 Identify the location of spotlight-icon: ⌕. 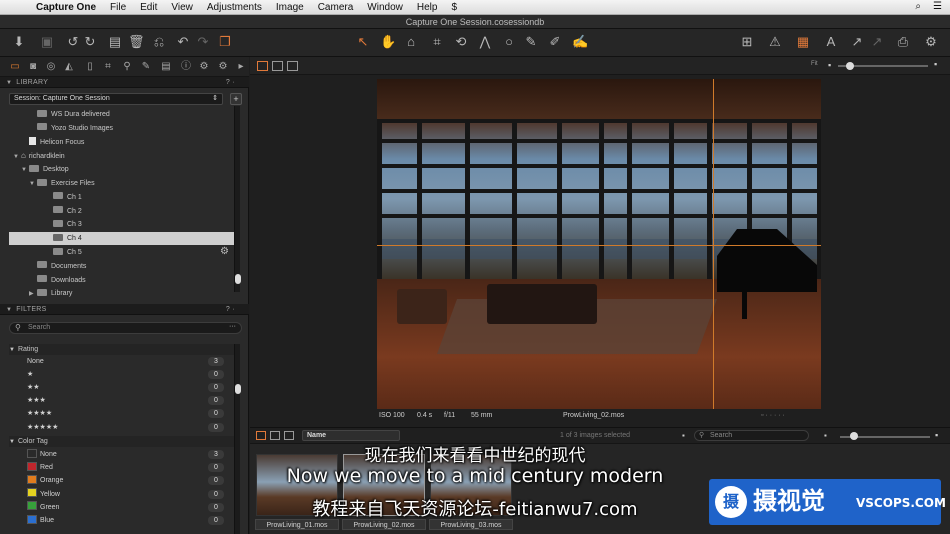
(918, 6).